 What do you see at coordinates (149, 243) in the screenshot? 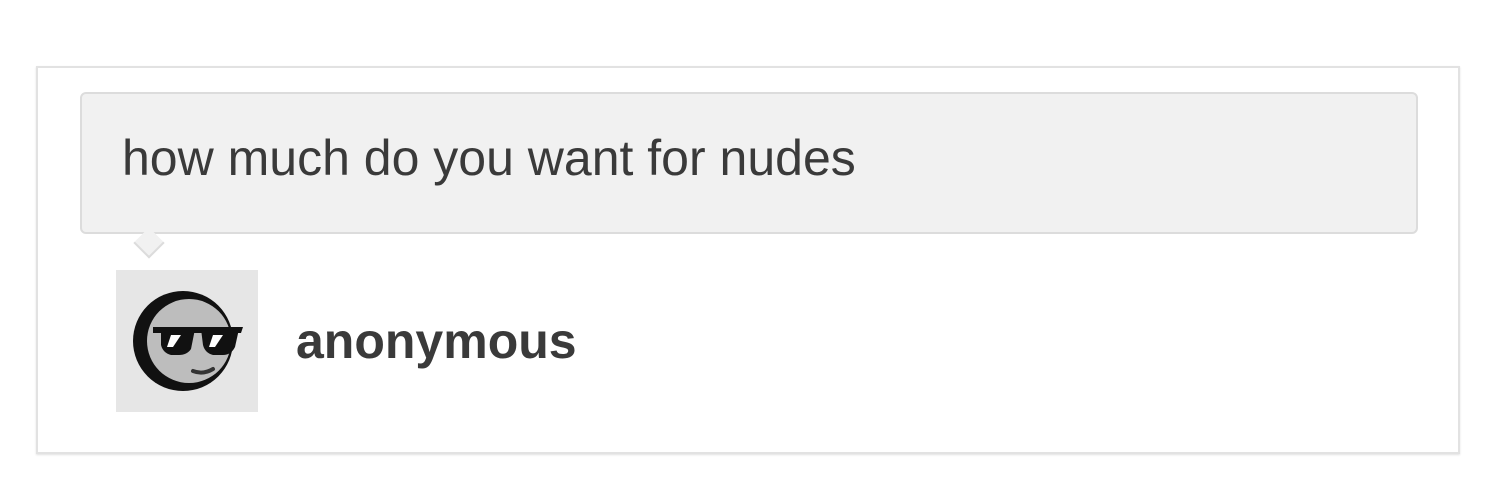
I see `bubble-tail` at bounding box center [149, 243].